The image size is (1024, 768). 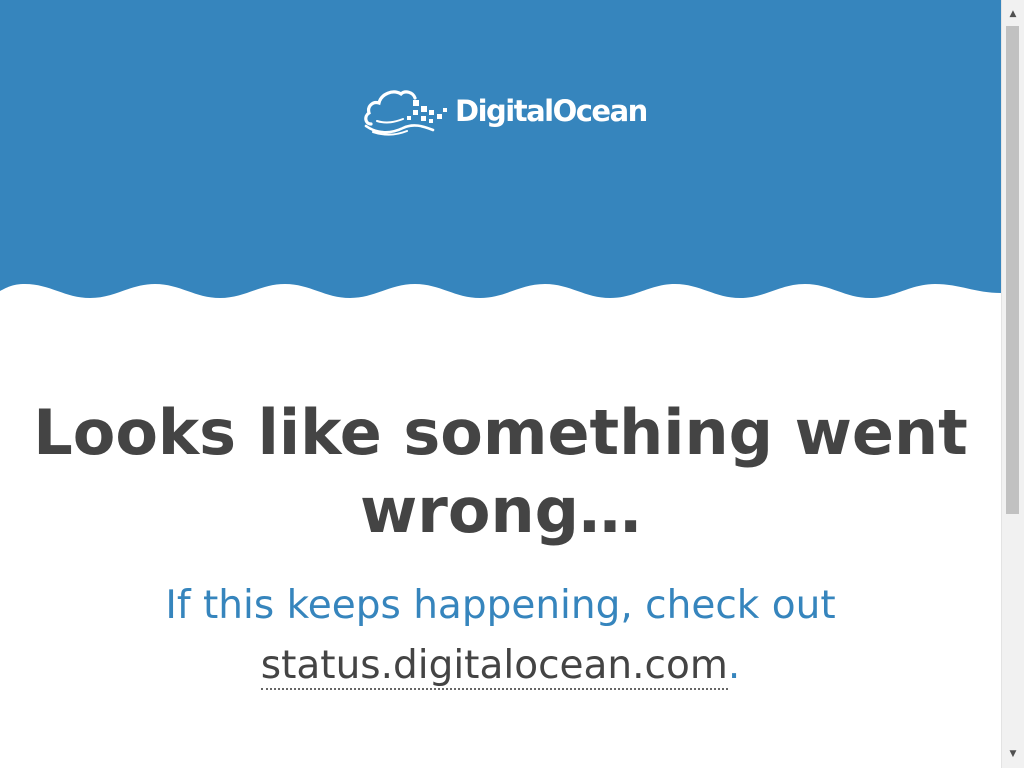 What do you see at coordinates (551, 111) in the screenshot?
I see `logo-text: DigitalOcean` at bounding box center [551, 111].